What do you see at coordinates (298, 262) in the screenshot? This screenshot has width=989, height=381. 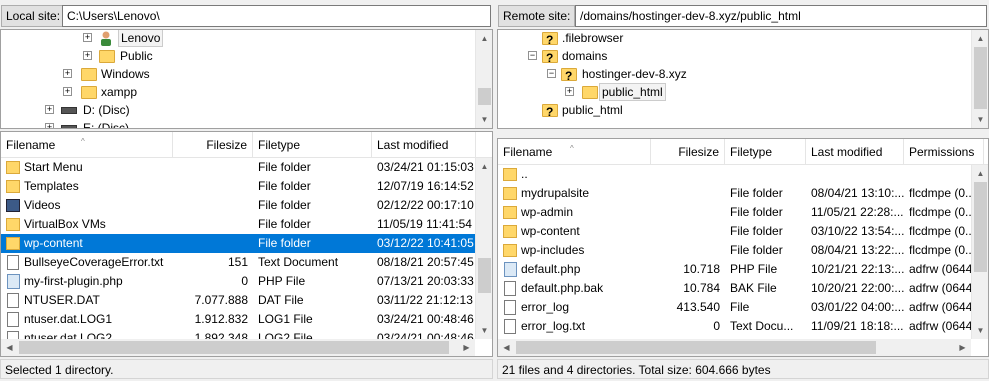 I see `file-type: Text Document` at bounding box center [298, 262].